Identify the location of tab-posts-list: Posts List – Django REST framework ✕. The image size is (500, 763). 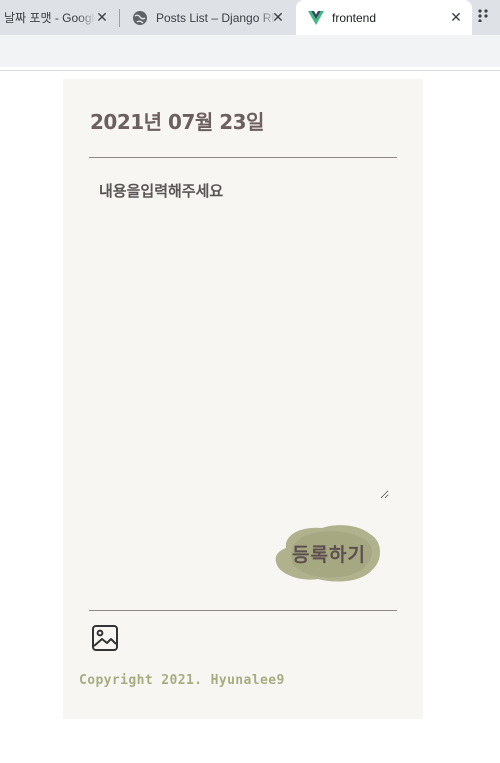
(207, 17).